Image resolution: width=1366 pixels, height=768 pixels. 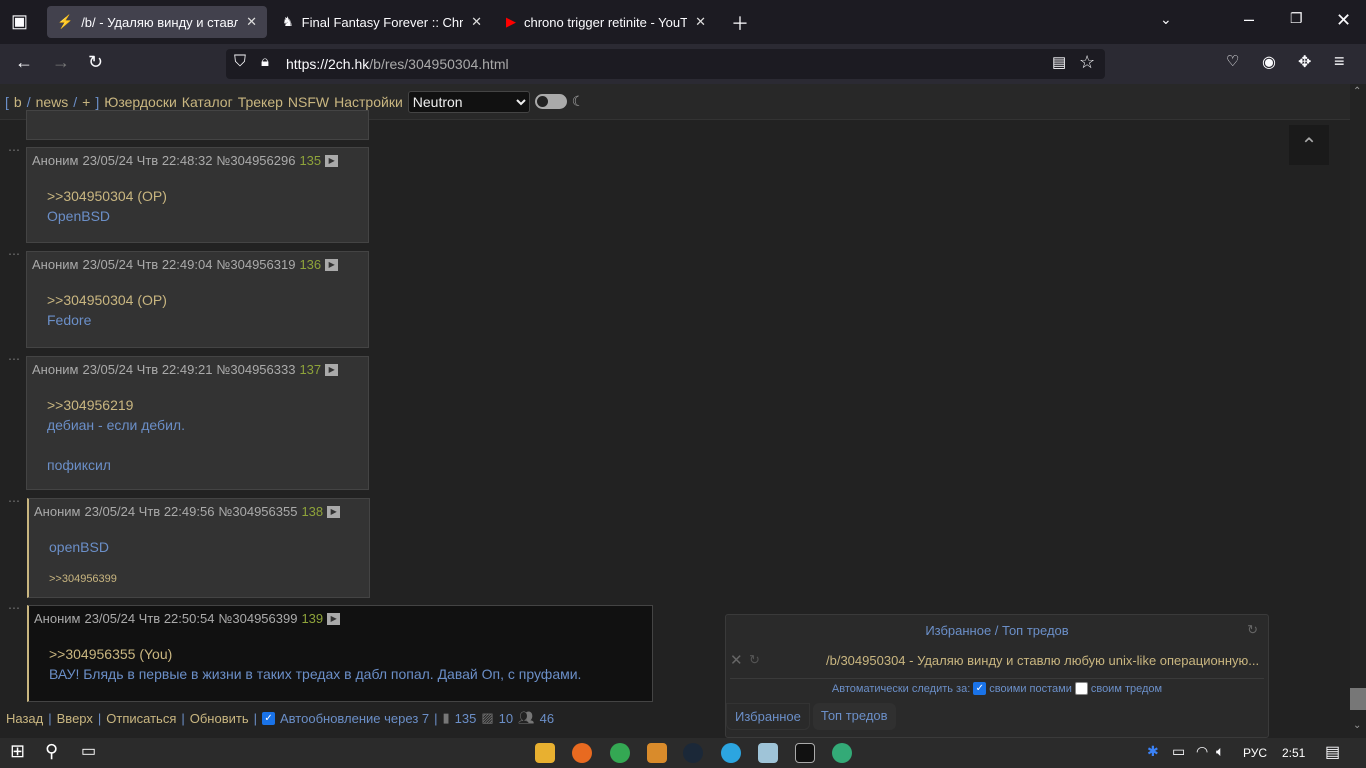 I want to click on extensions-icon: ✥, so click(x=1304, y=62).